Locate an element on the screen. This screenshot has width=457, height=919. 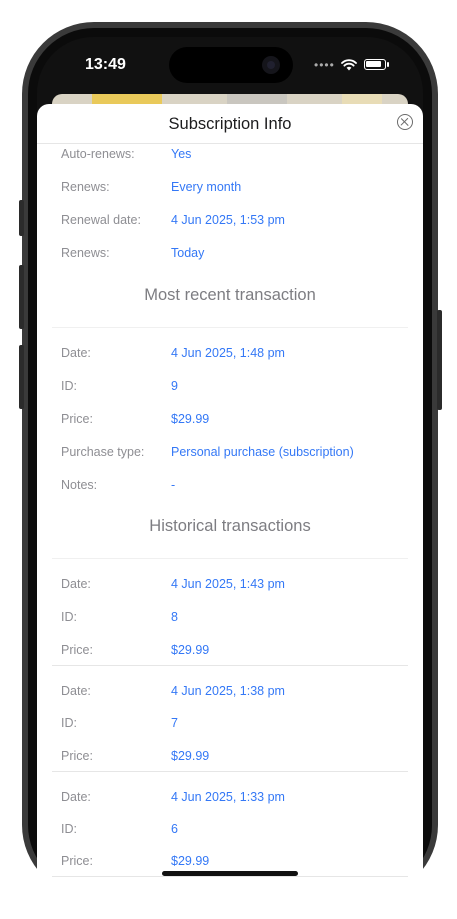
power-button is located at coordinates (439, 360).